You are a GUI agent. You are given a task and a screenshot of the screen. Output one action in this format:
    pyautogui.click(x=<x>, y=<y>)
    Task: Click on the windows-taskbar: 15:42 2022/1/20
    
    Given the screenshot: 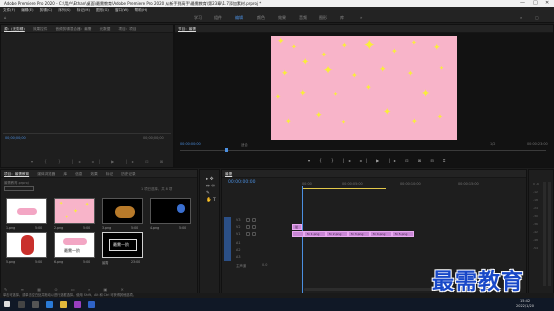 What is the action you would take?
    pyautogui.click(x=277, y=304)
    